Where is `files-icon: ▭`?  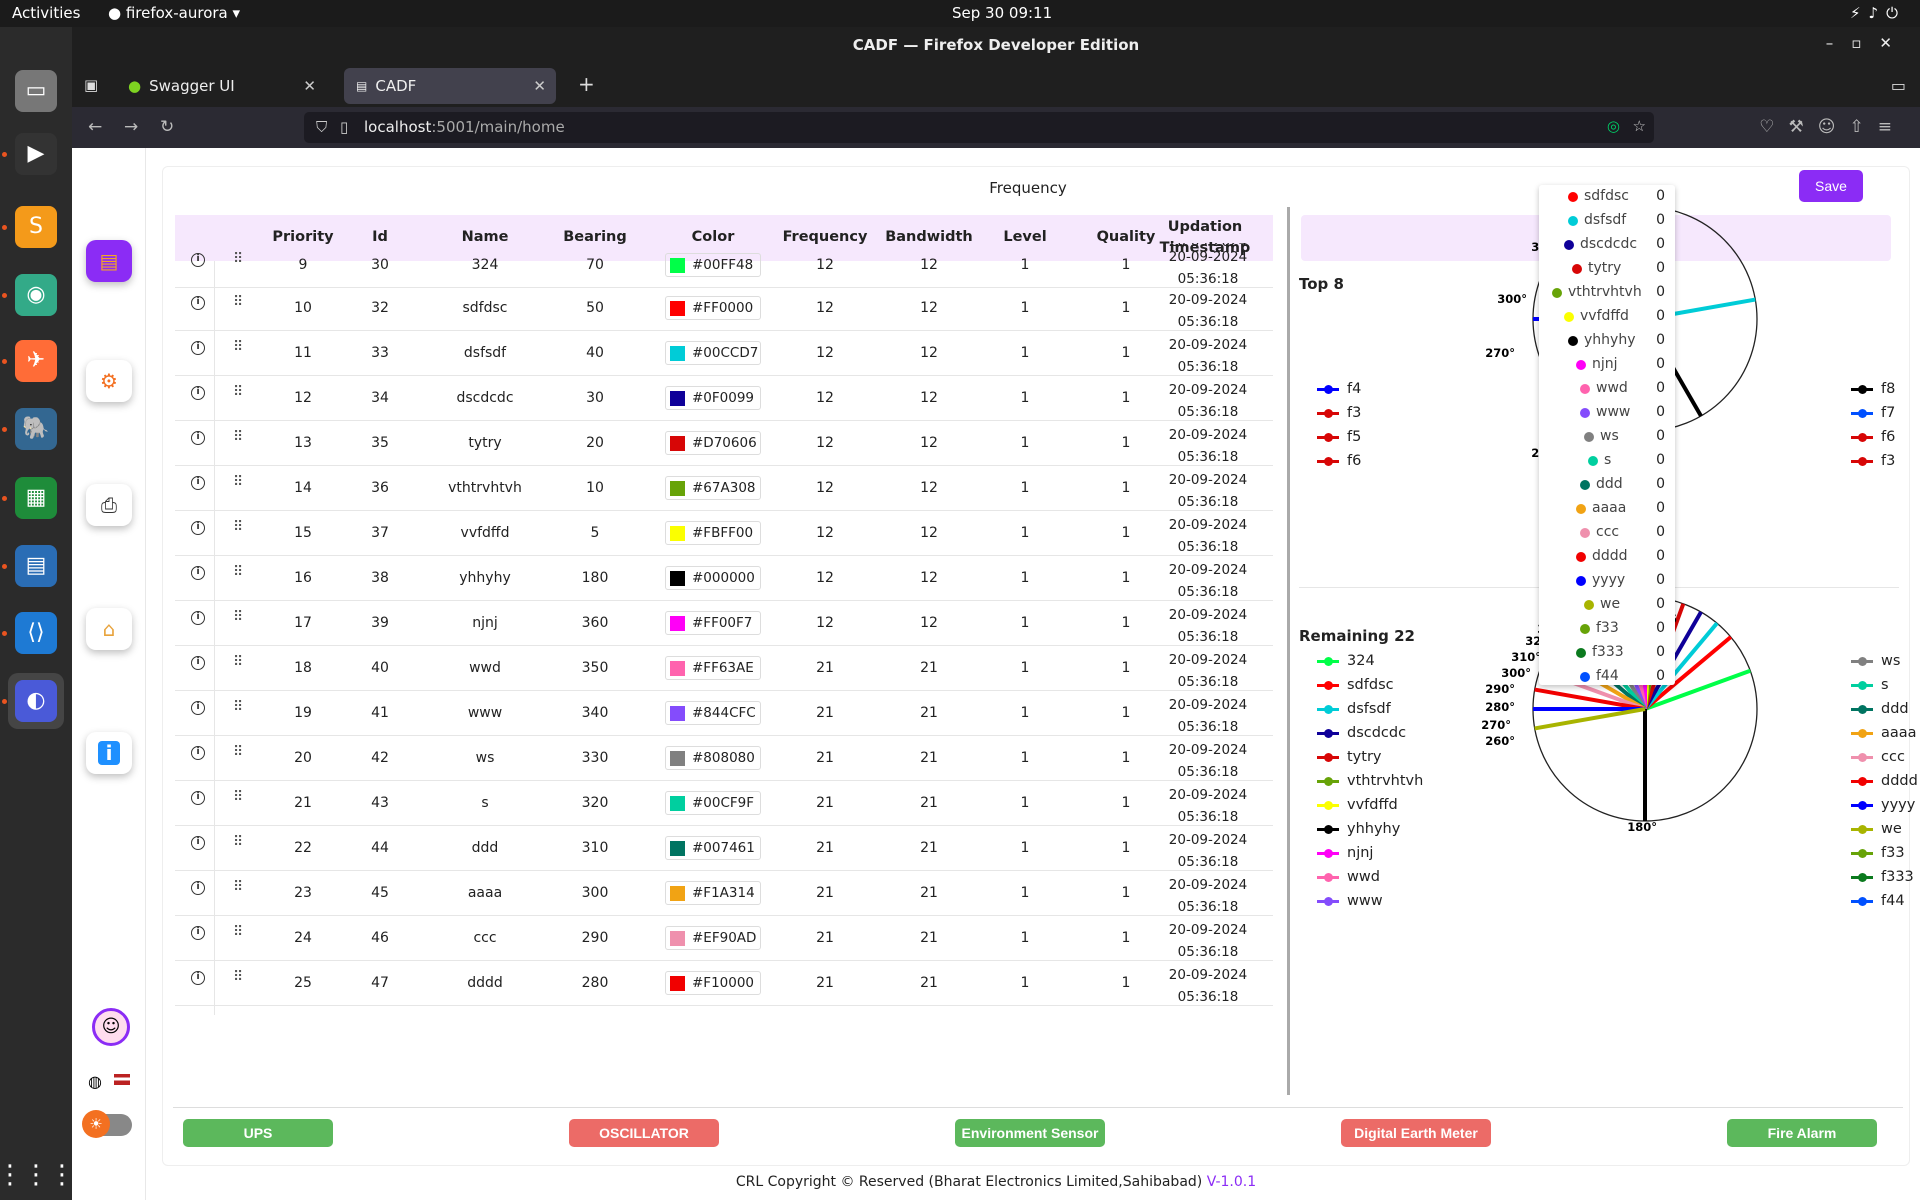 files-icon: ▭ is located at coordinates (36, 91).